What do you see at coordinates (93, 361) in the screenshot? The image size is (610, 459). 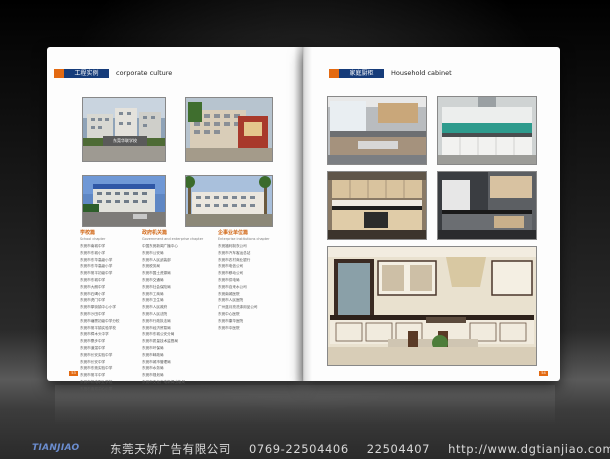 I see `list-item: 东莞市长安中学` at bounding box center [93, 361].